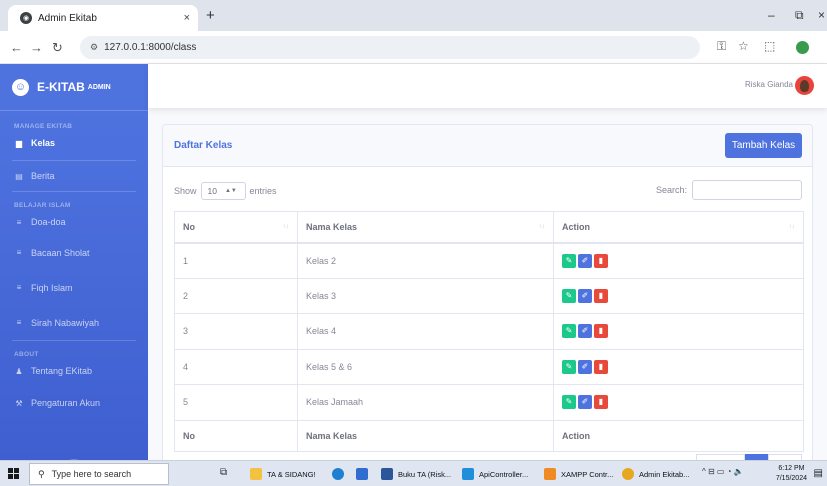 The image size is (827, 486). I want to click on browser-profile-icon, so click(802, 47).